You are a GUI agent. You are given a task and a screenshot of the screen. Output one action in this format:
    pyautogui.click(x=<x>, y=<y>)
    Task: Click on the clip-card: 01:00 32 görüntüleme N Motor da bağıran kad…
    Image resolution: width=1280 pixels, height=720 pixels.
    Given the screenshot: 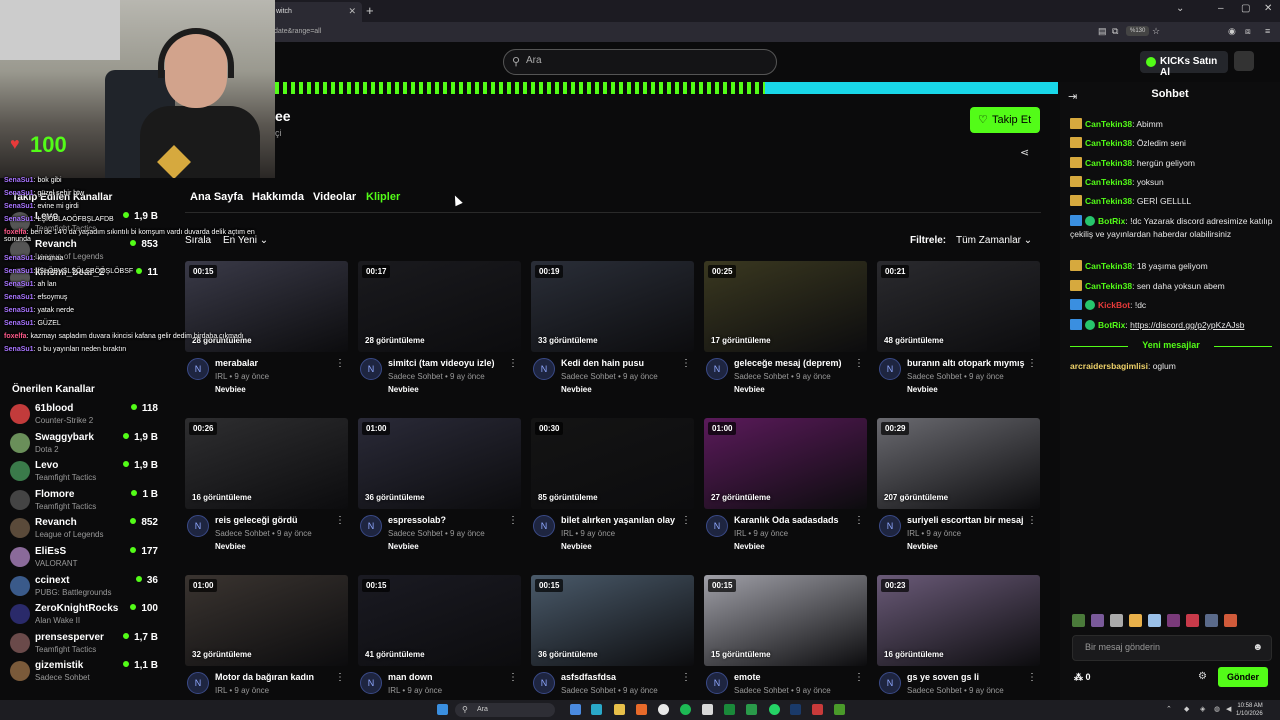 What is the action you would take?
    pyautogui.click(x=266, y=645)
    